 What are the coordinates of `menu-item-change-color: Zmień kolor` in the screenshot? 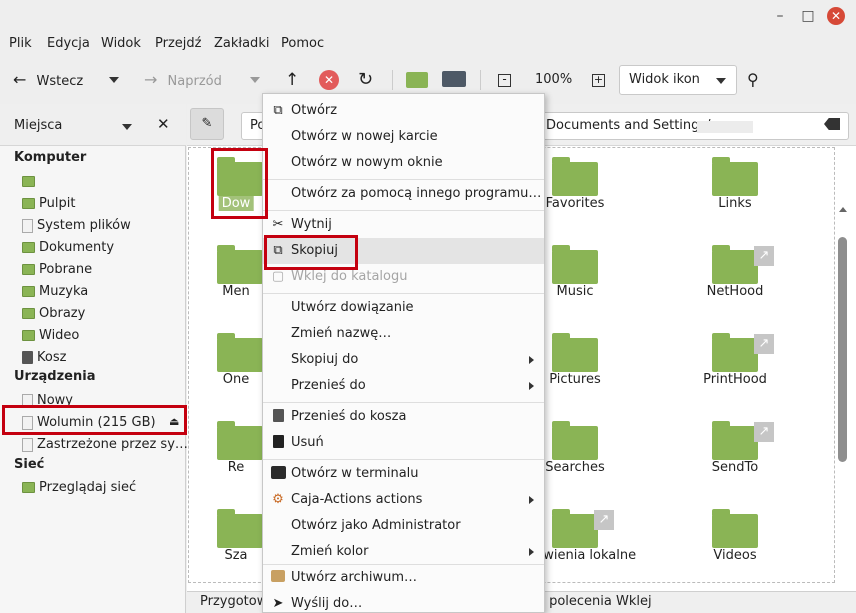 It's located at (403, 552).